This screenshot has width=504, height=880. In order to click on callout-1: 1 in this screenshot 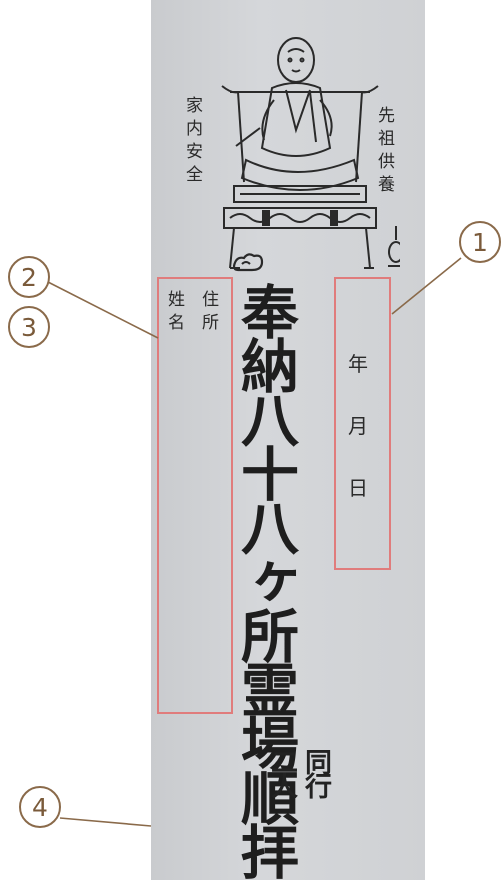, I will do `click(480, 242)`.